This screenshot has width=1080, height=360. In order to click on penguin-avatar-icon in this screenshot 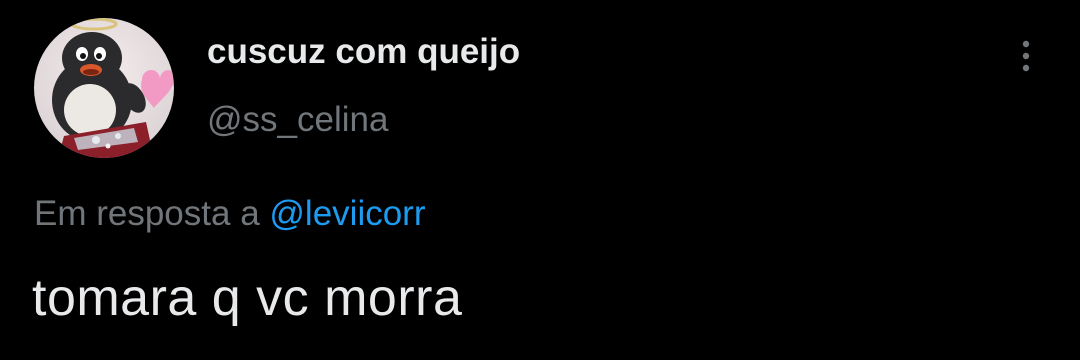, I will do `click(104, 88)`.